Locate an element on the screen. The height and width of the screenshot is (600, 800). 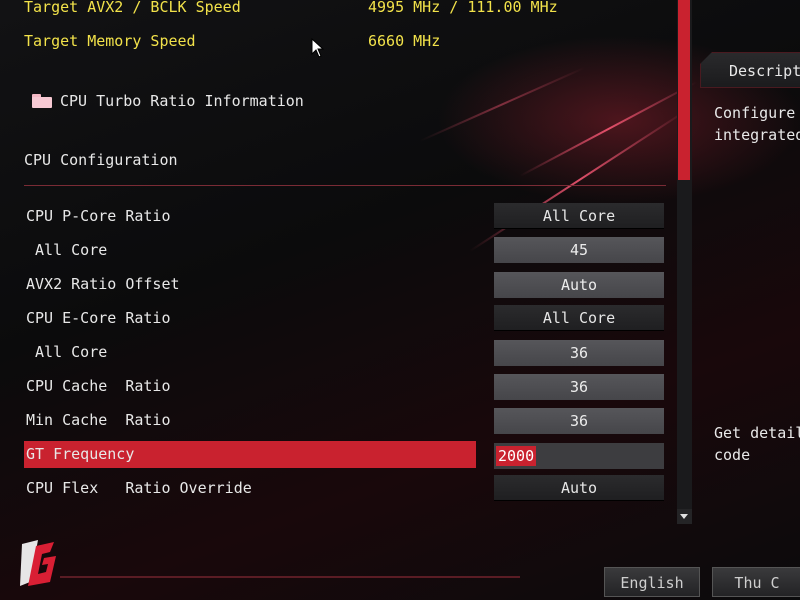
setting-value-p-all-core: 45 is located at coordinates (579, 250).